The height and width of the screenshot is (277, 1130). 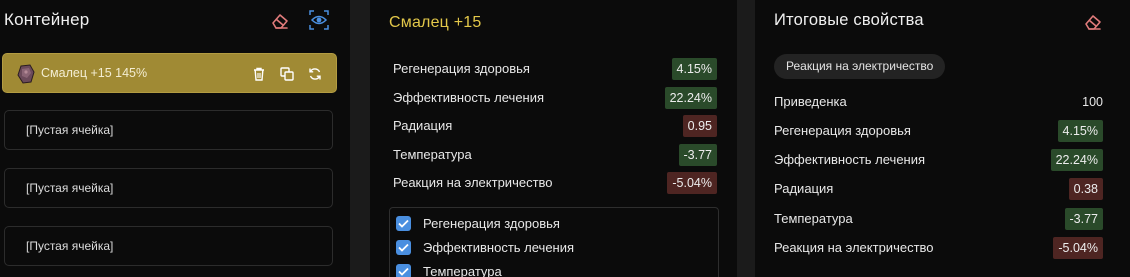 I want to click on stat-row: Реакция на электричество -5.04%, so click(x=555, y=183).